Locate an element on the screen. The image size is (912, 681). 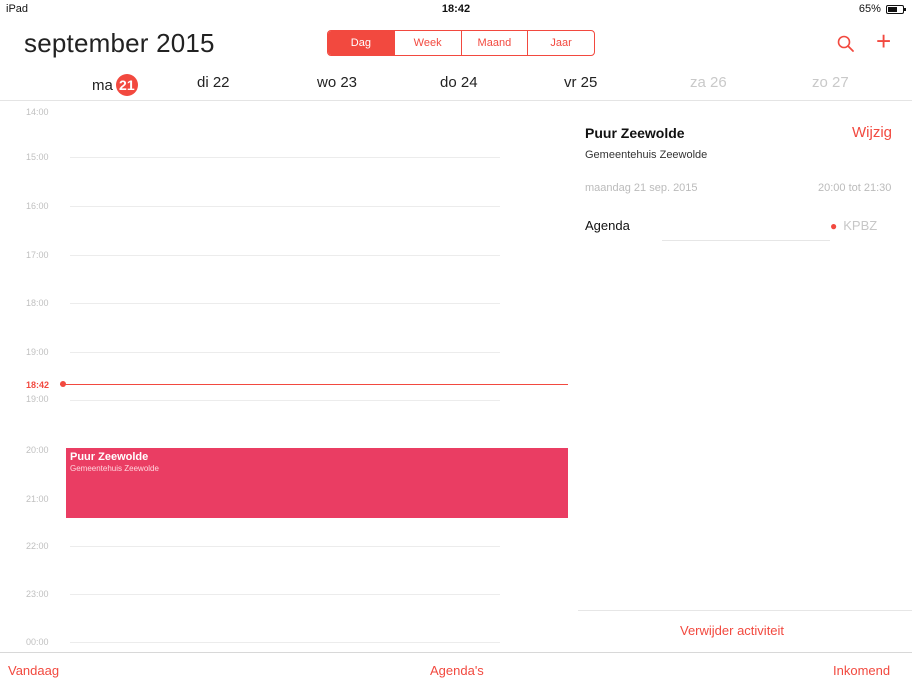
current-time-dot is located at coordinates (63, 384).